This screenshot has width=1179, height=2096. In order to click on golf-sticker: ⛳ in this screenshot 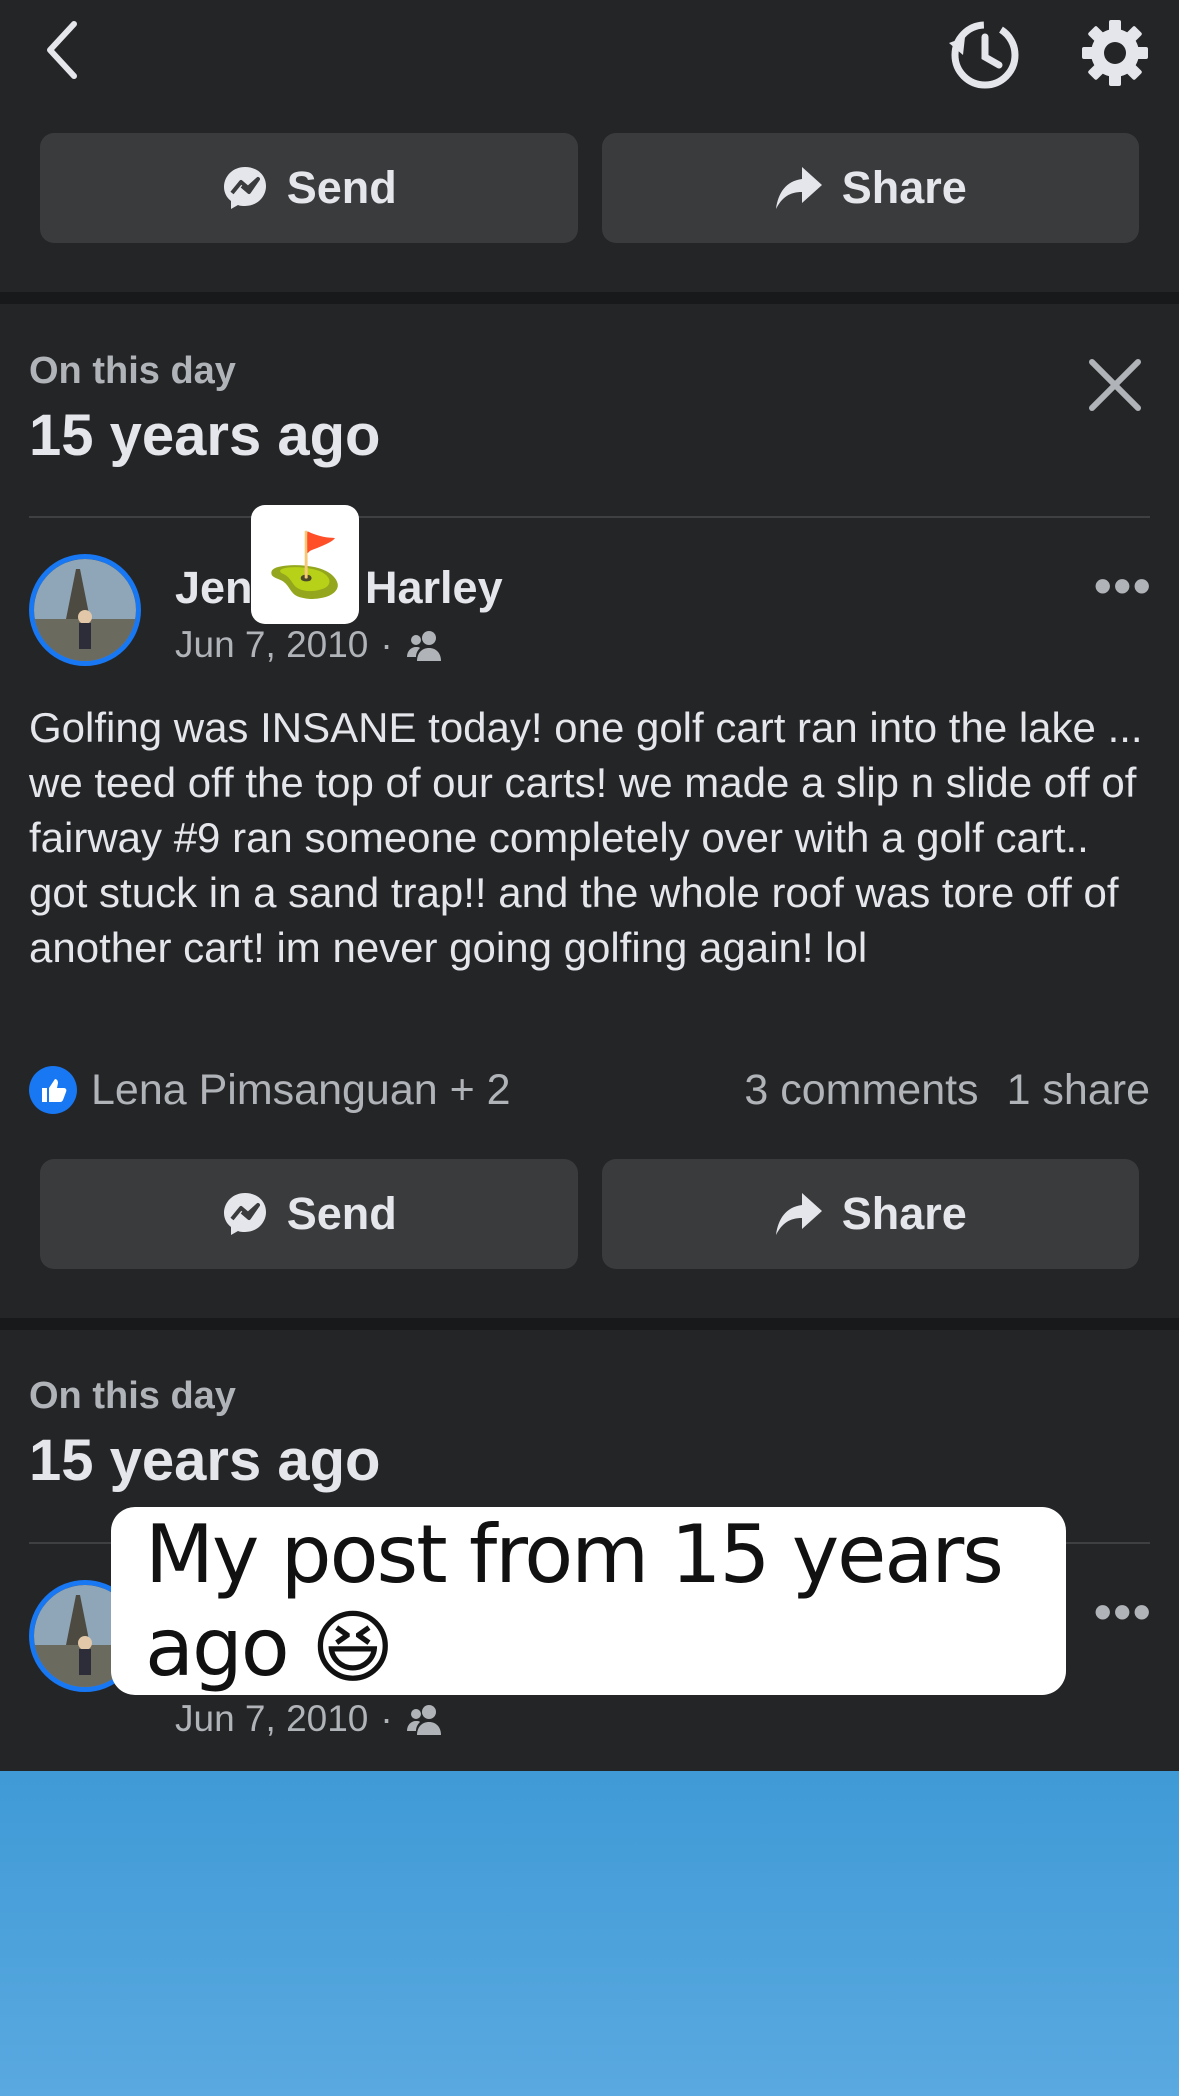, I will do `click(305, 564)`.